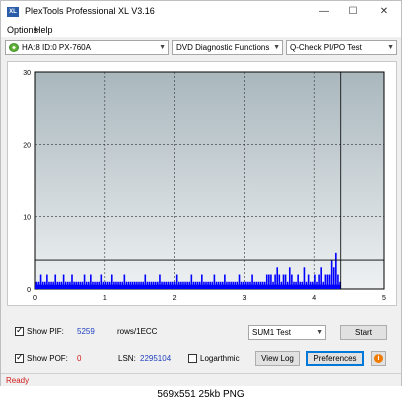 This screenshot has height=404, width=402. I want to click on menu-bar: Options Help, so click(201, 30).